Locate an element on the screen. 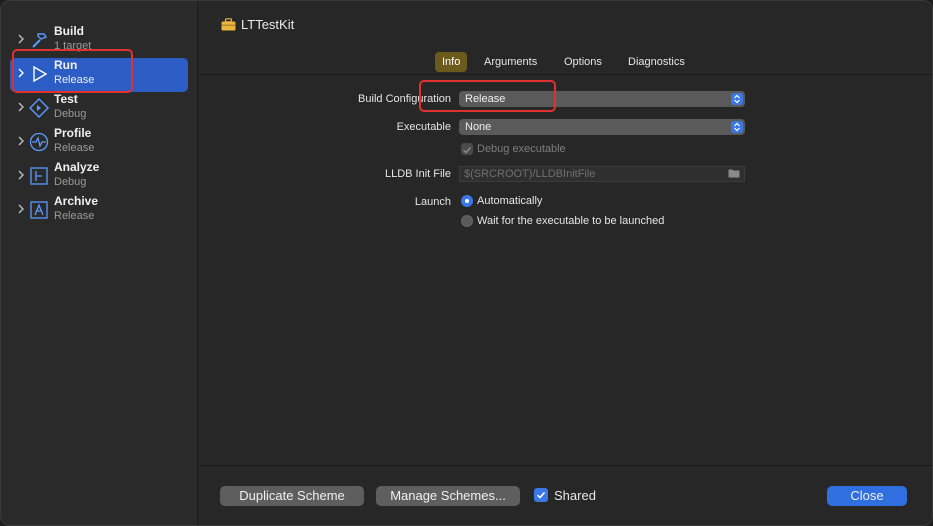 The width and height of the screenshot is (933, 526). sidebar-item-title: Analyze is located at coordinates (77, 167).